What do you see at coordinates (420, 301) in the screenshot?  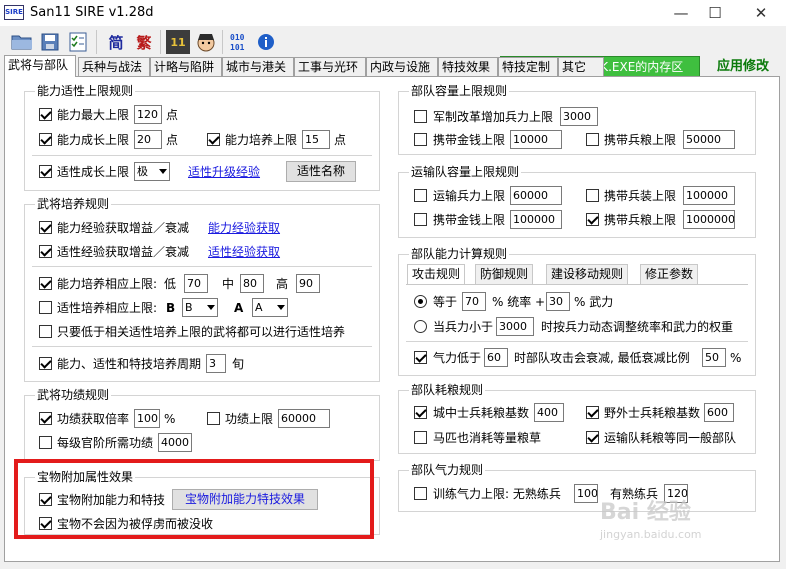 I see `equals-radio` at bounding box center [420, 301].